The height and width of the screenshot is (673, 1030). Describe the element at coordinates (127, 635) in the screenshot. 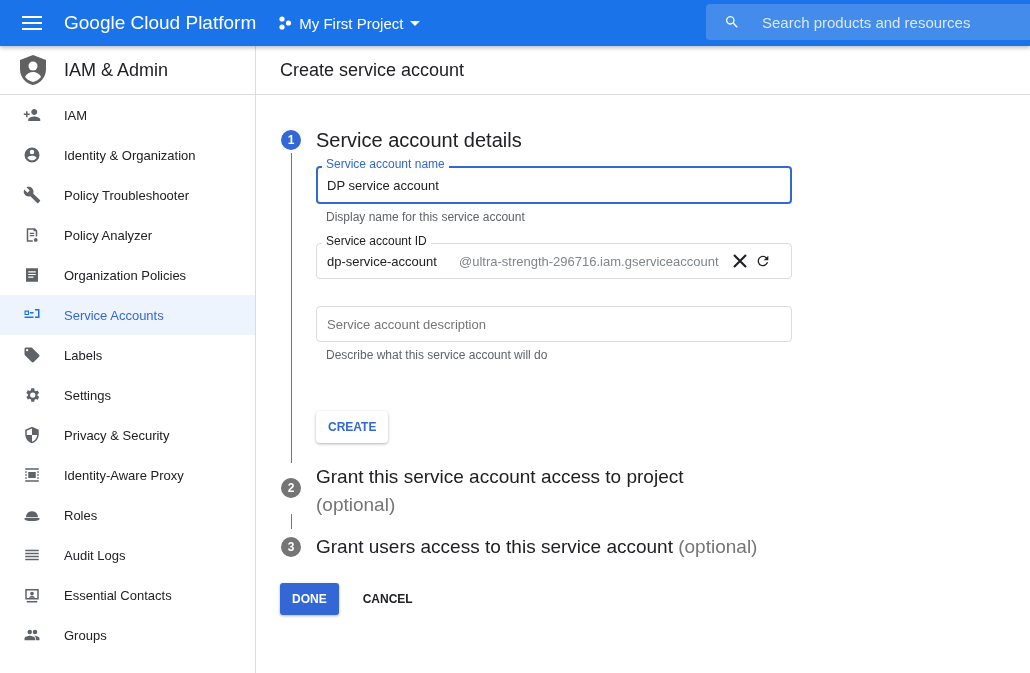

I see `sidebar-item: Groups` at that location.